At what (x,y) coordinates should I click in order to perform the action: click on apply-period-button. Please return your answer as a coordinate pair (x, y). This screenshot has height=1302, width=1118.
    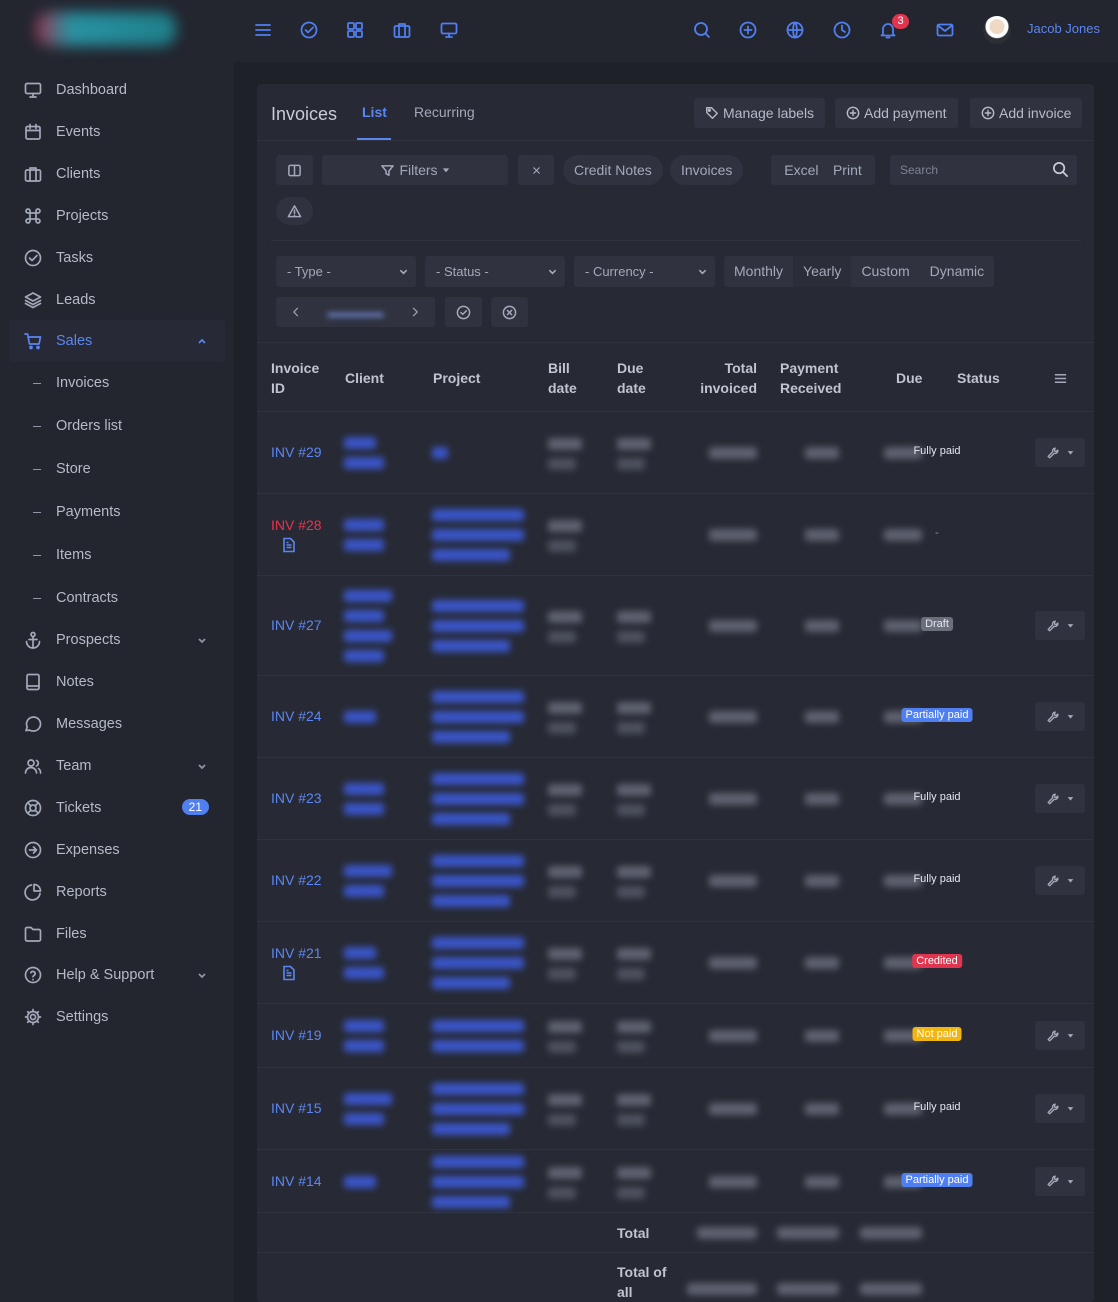
    Looking at the image, I should click on (463, 312).